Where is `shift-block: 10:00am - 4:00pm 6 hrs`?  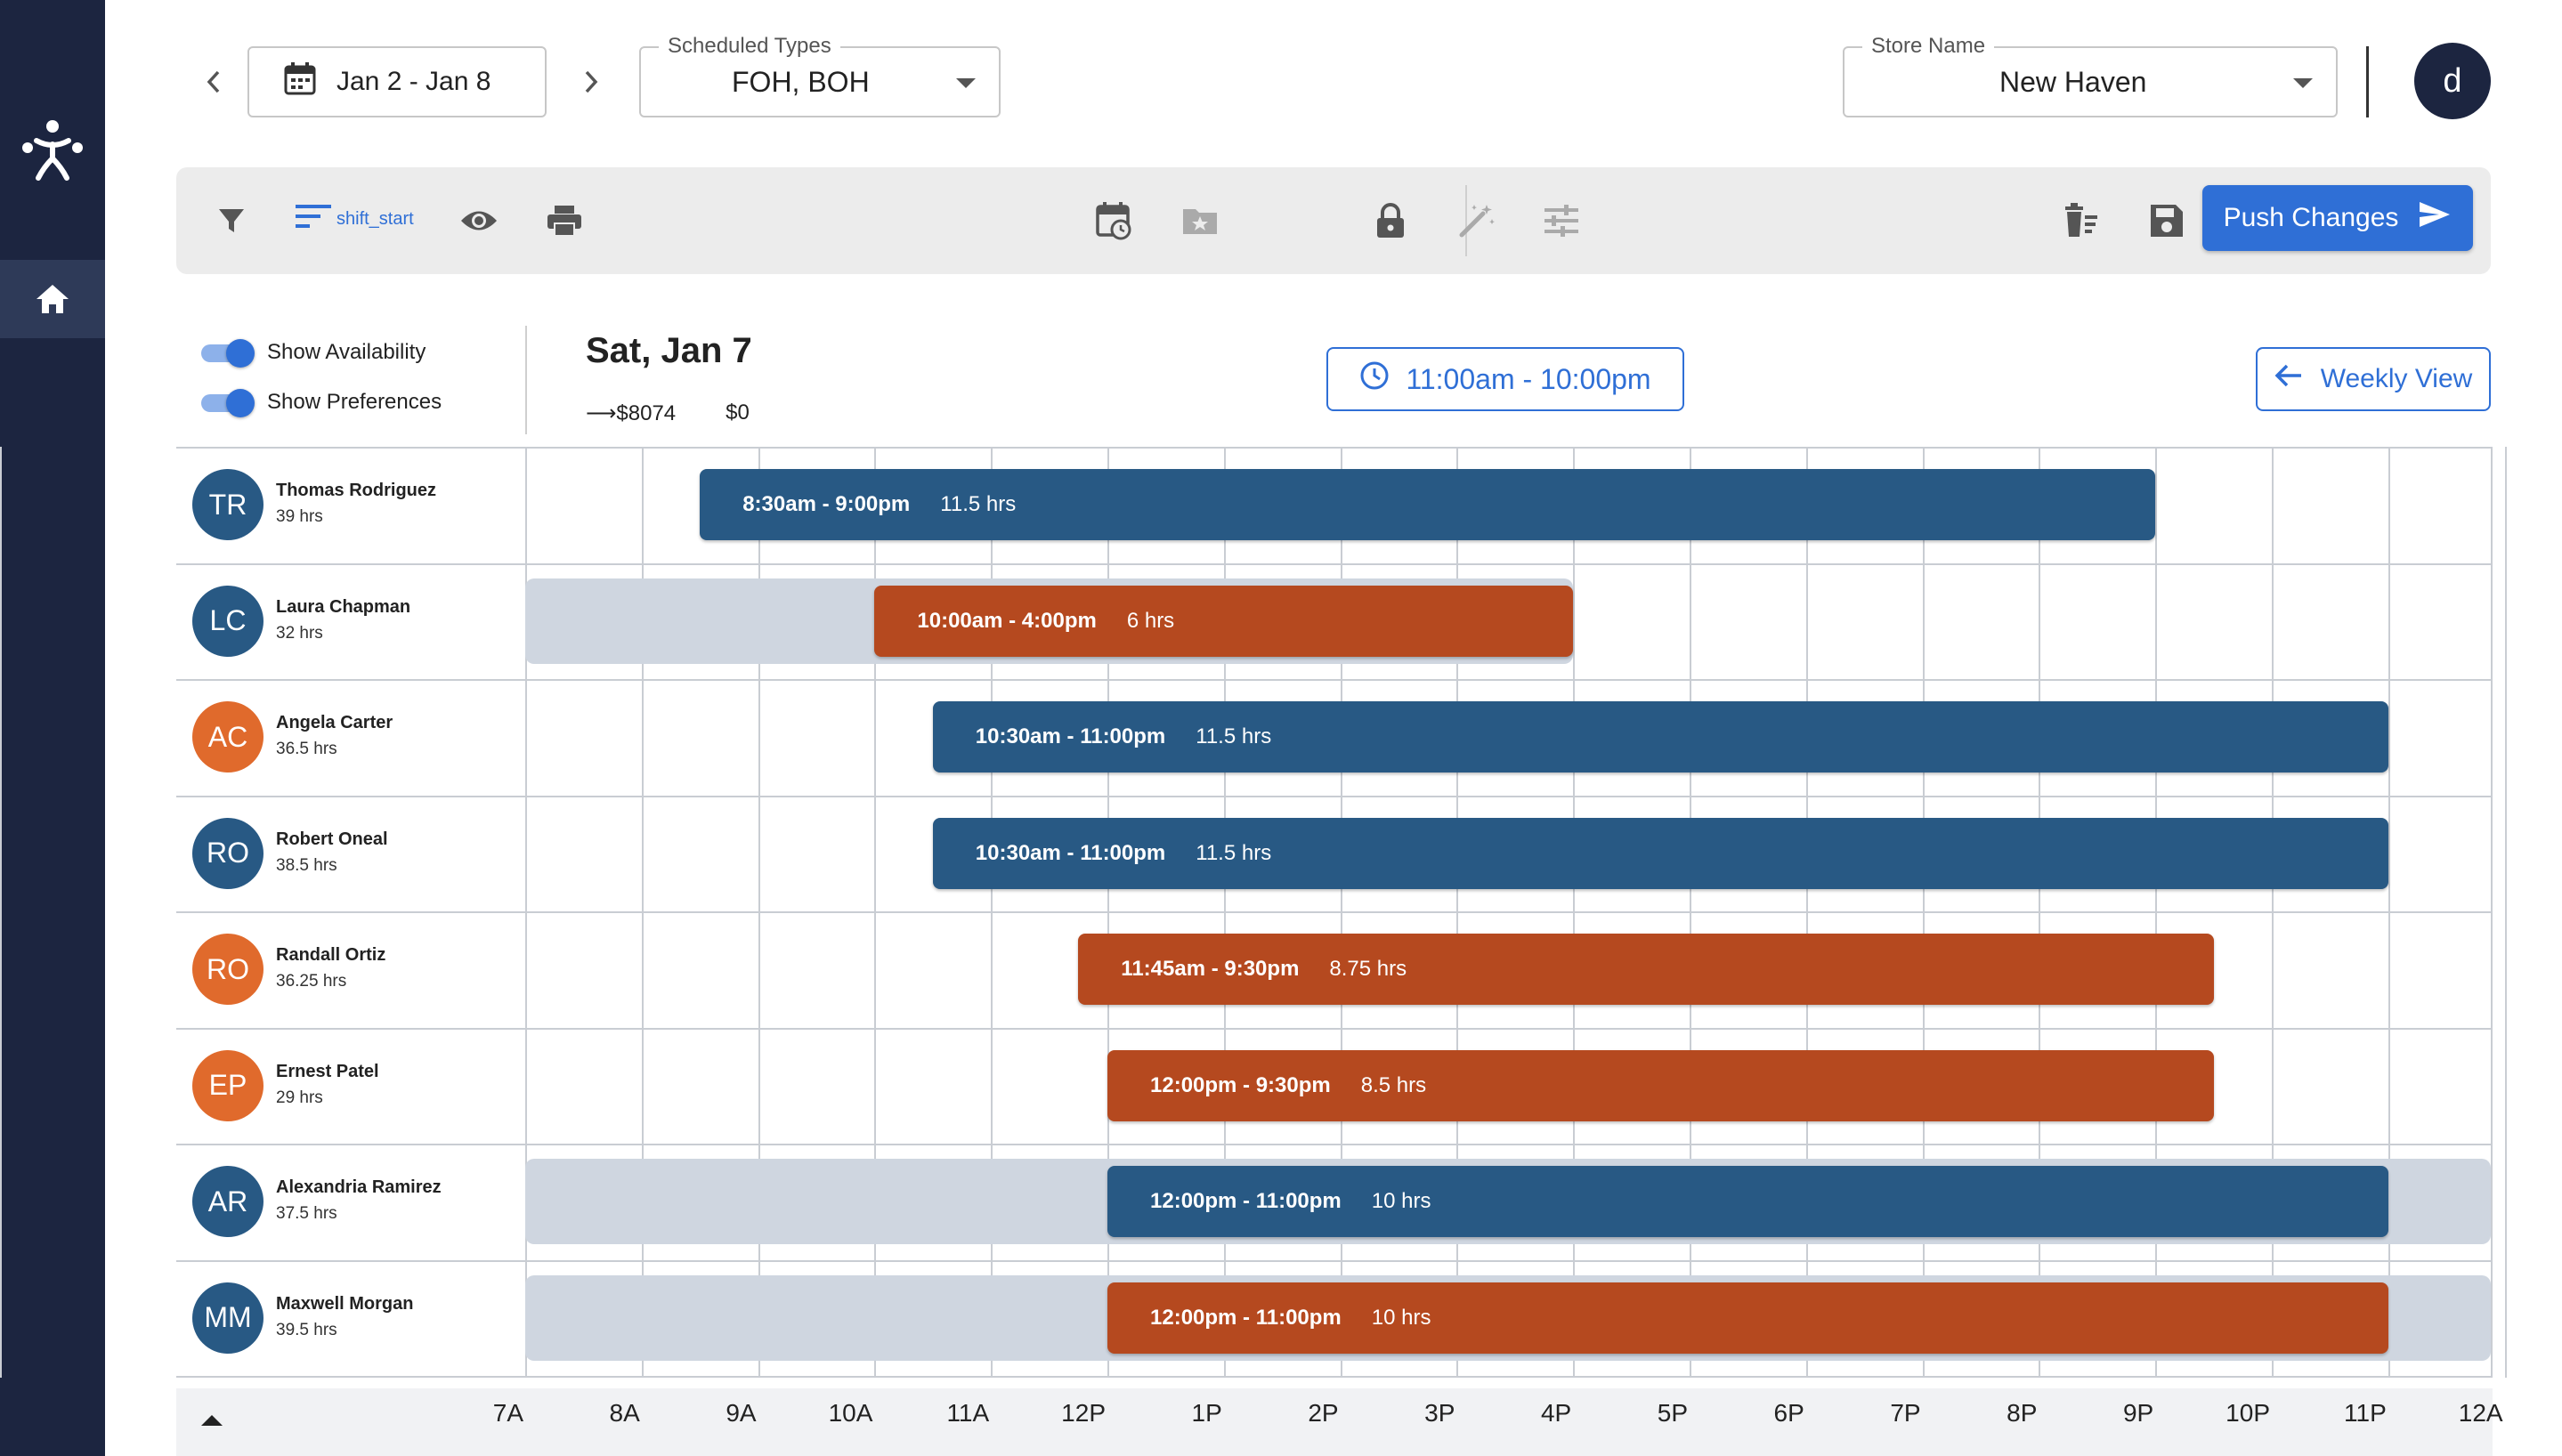
shift-block: 10:00am - 4:00pm 6 hrs is located at coordinates (1224, 621).